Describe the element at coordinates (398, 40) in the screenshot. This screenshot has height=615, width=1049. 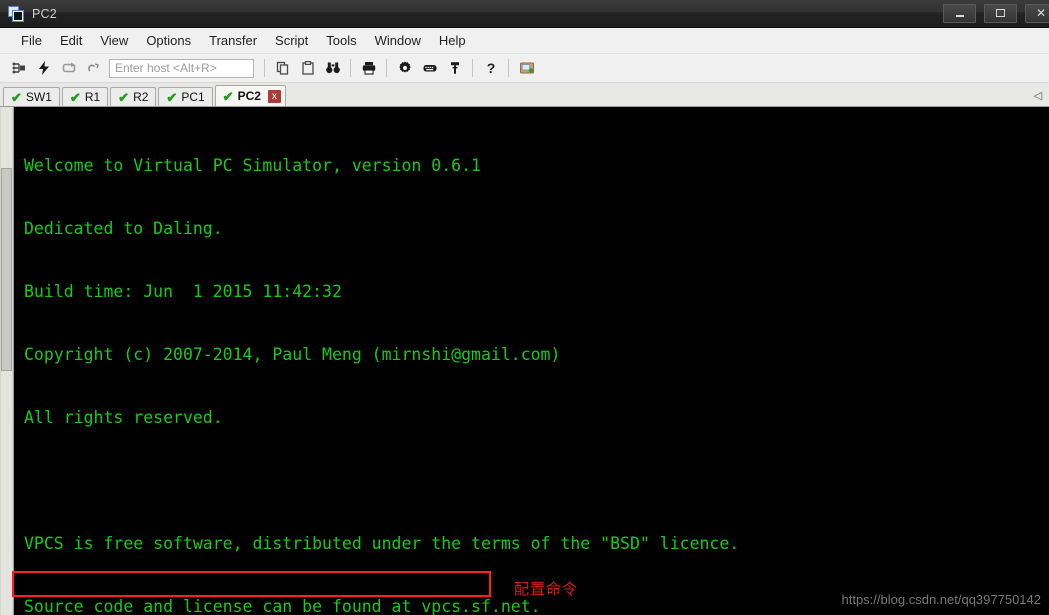
I see `menu-item-window: Window` at that location.